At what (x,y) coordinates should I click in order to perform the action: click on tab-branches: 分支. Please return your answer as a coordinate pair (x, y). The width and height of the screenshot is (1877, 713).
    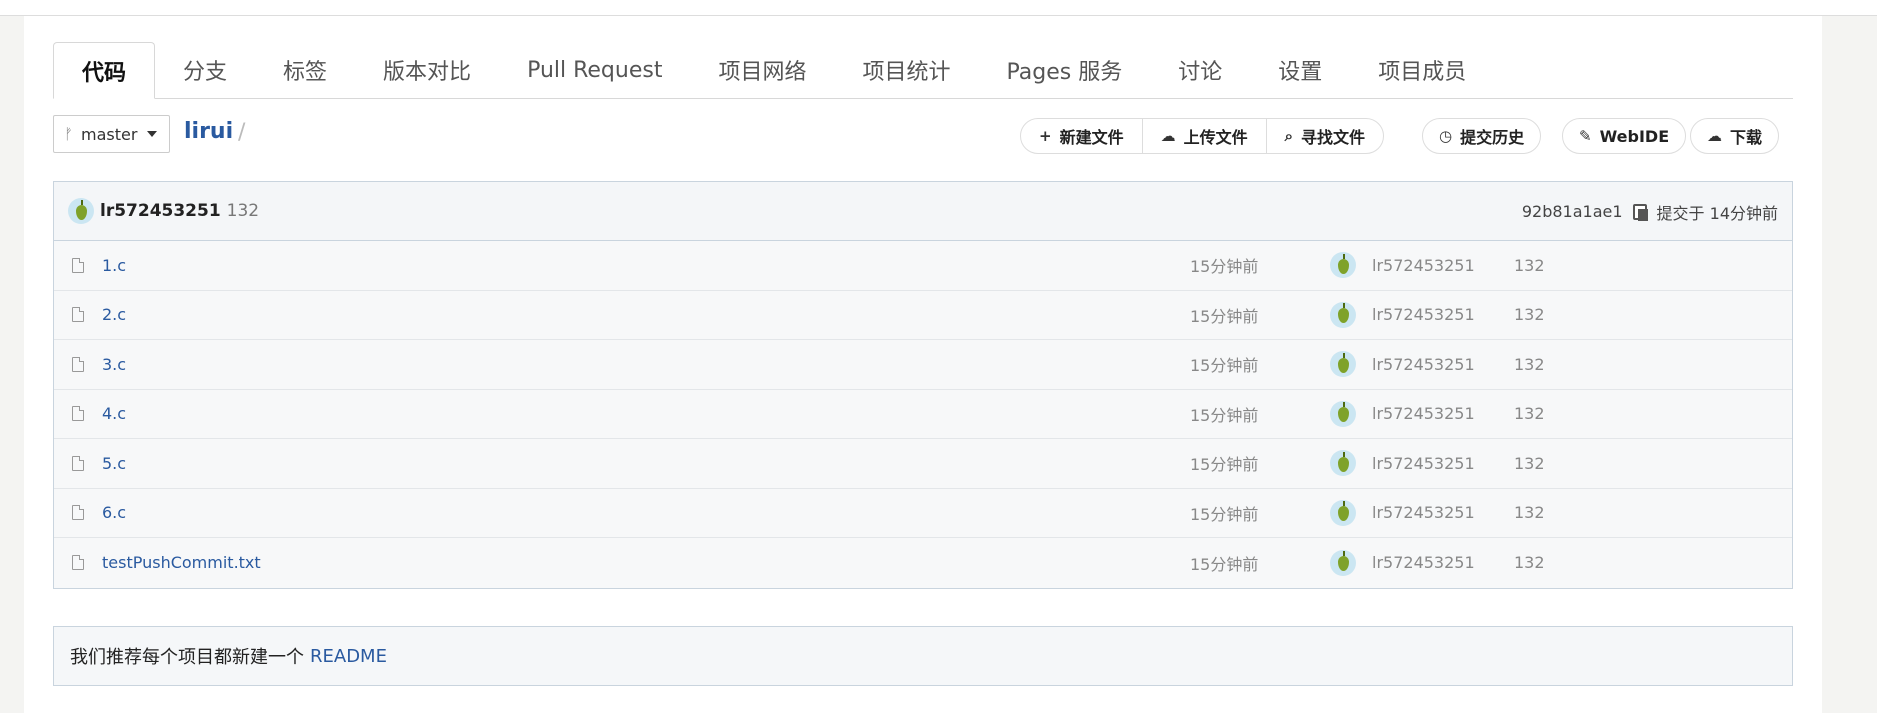
    Looking at the image, I should click on (205, 70).